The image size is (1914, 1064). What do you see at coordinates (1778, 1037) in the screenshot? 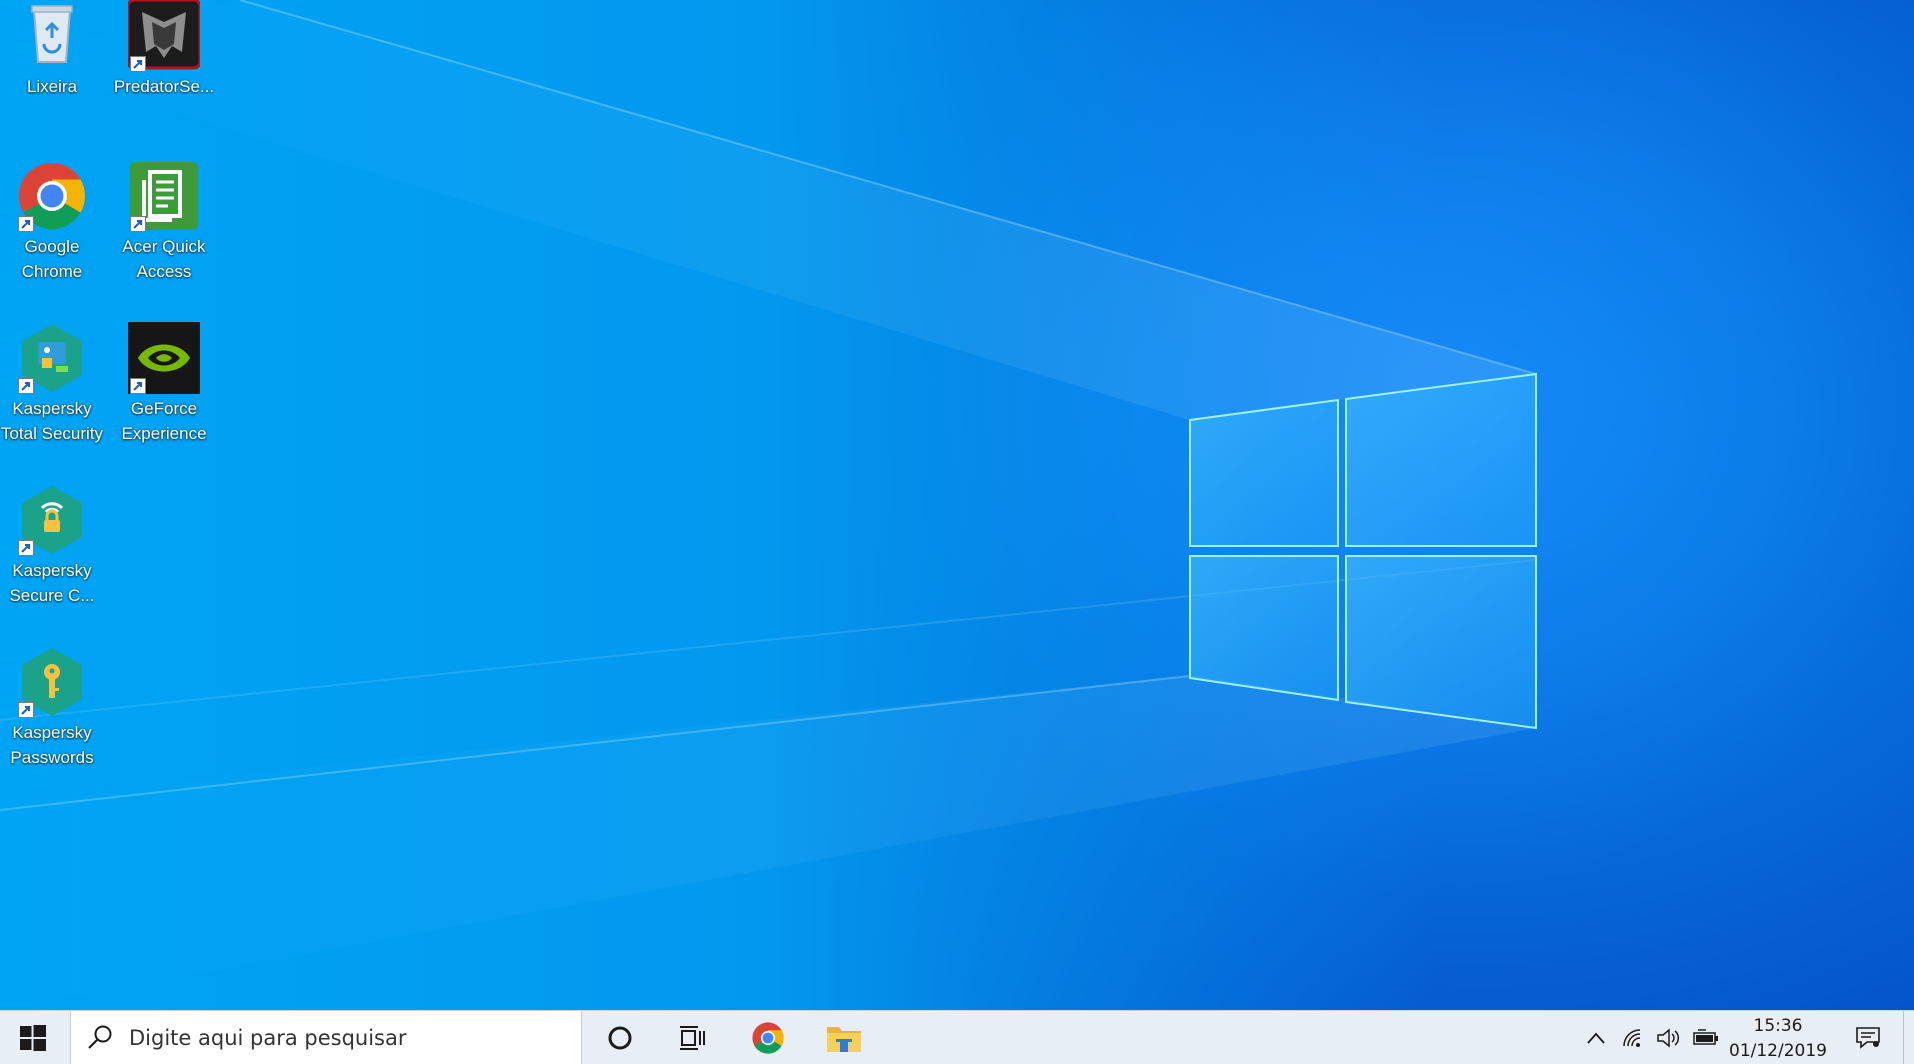
I see `system-clock: 15:36 01/12/2019` at bounding box center [1778, 1037].